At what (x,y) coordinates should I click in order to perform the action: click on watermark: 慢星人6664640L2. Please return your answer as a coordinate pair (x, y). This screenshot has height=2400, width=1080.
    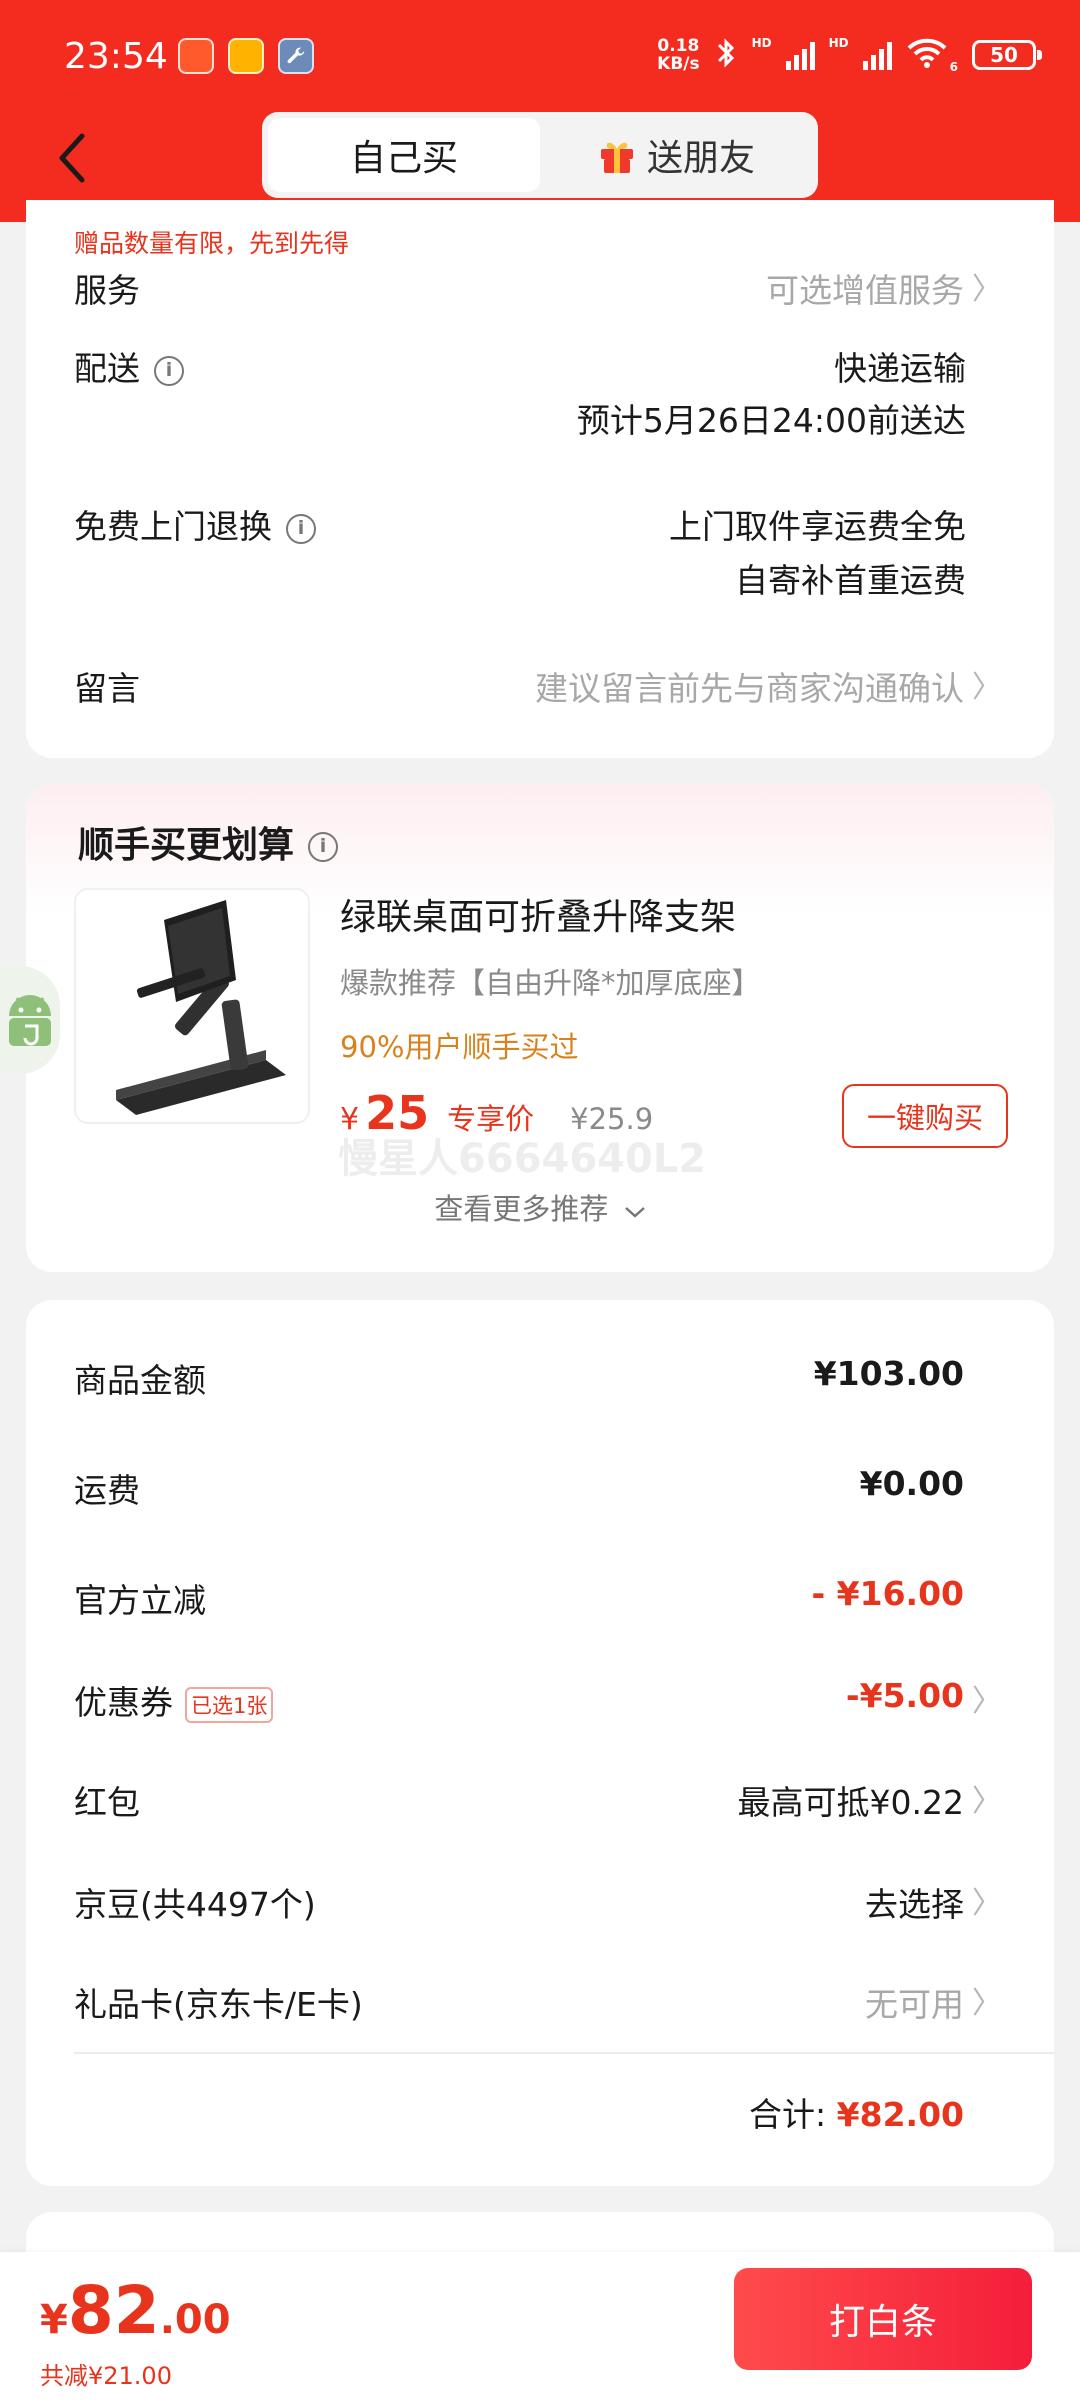
    Looking at the image, I should click on (522, 1159).